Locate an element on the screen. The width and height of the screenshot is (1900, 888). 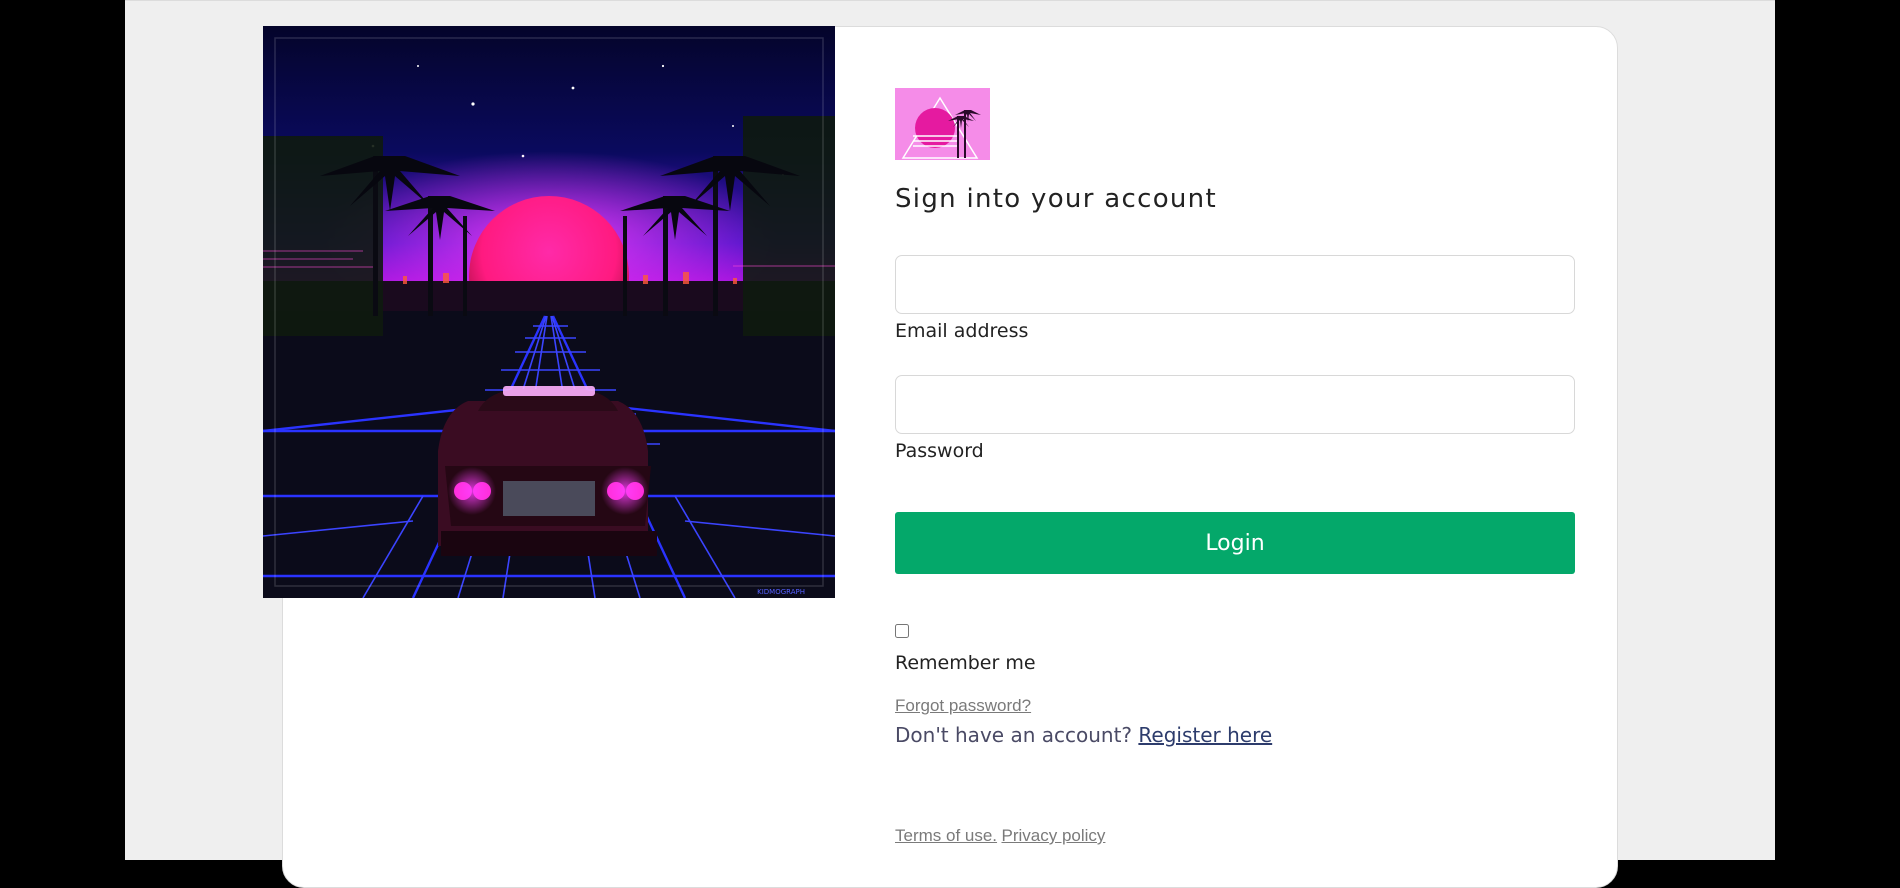
forgot-password-link: Forgot password? is located at coordinates (963, 706).